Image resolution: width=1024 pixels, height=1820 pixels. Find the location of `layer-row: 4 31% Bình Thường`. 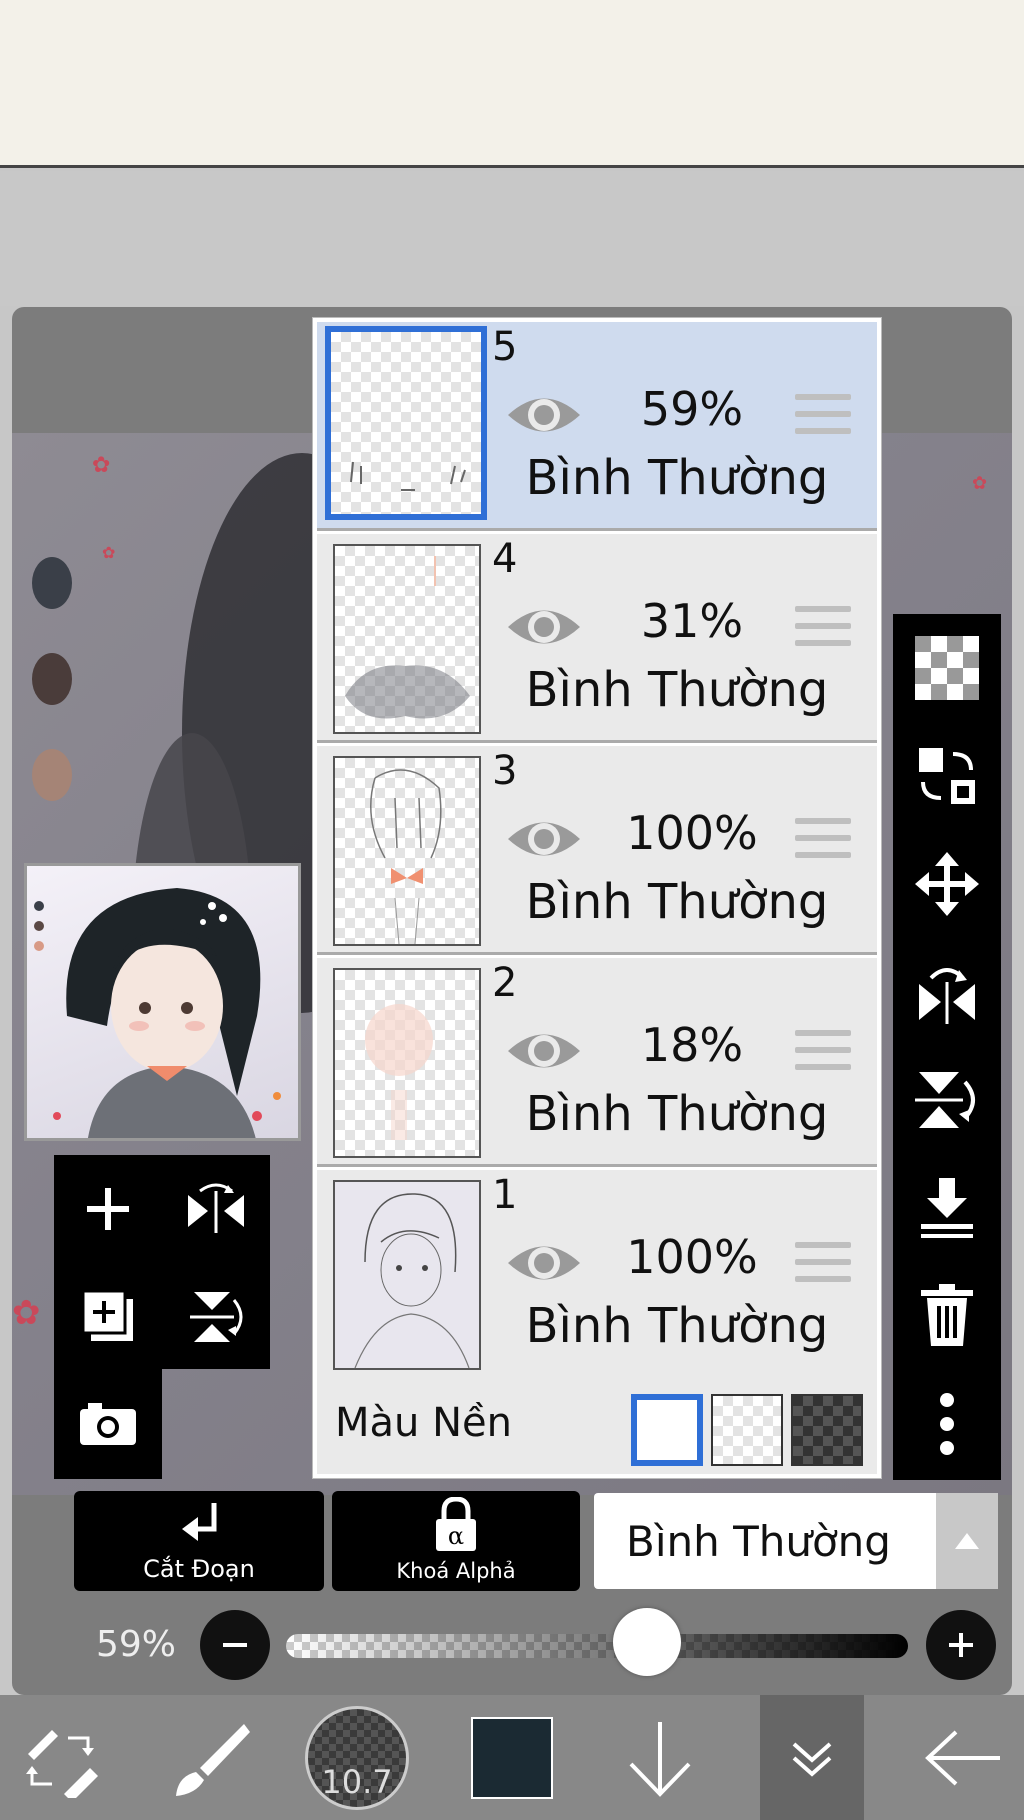

layer-row: 4 31% Bình Thường is located at coordinates (597, 638).